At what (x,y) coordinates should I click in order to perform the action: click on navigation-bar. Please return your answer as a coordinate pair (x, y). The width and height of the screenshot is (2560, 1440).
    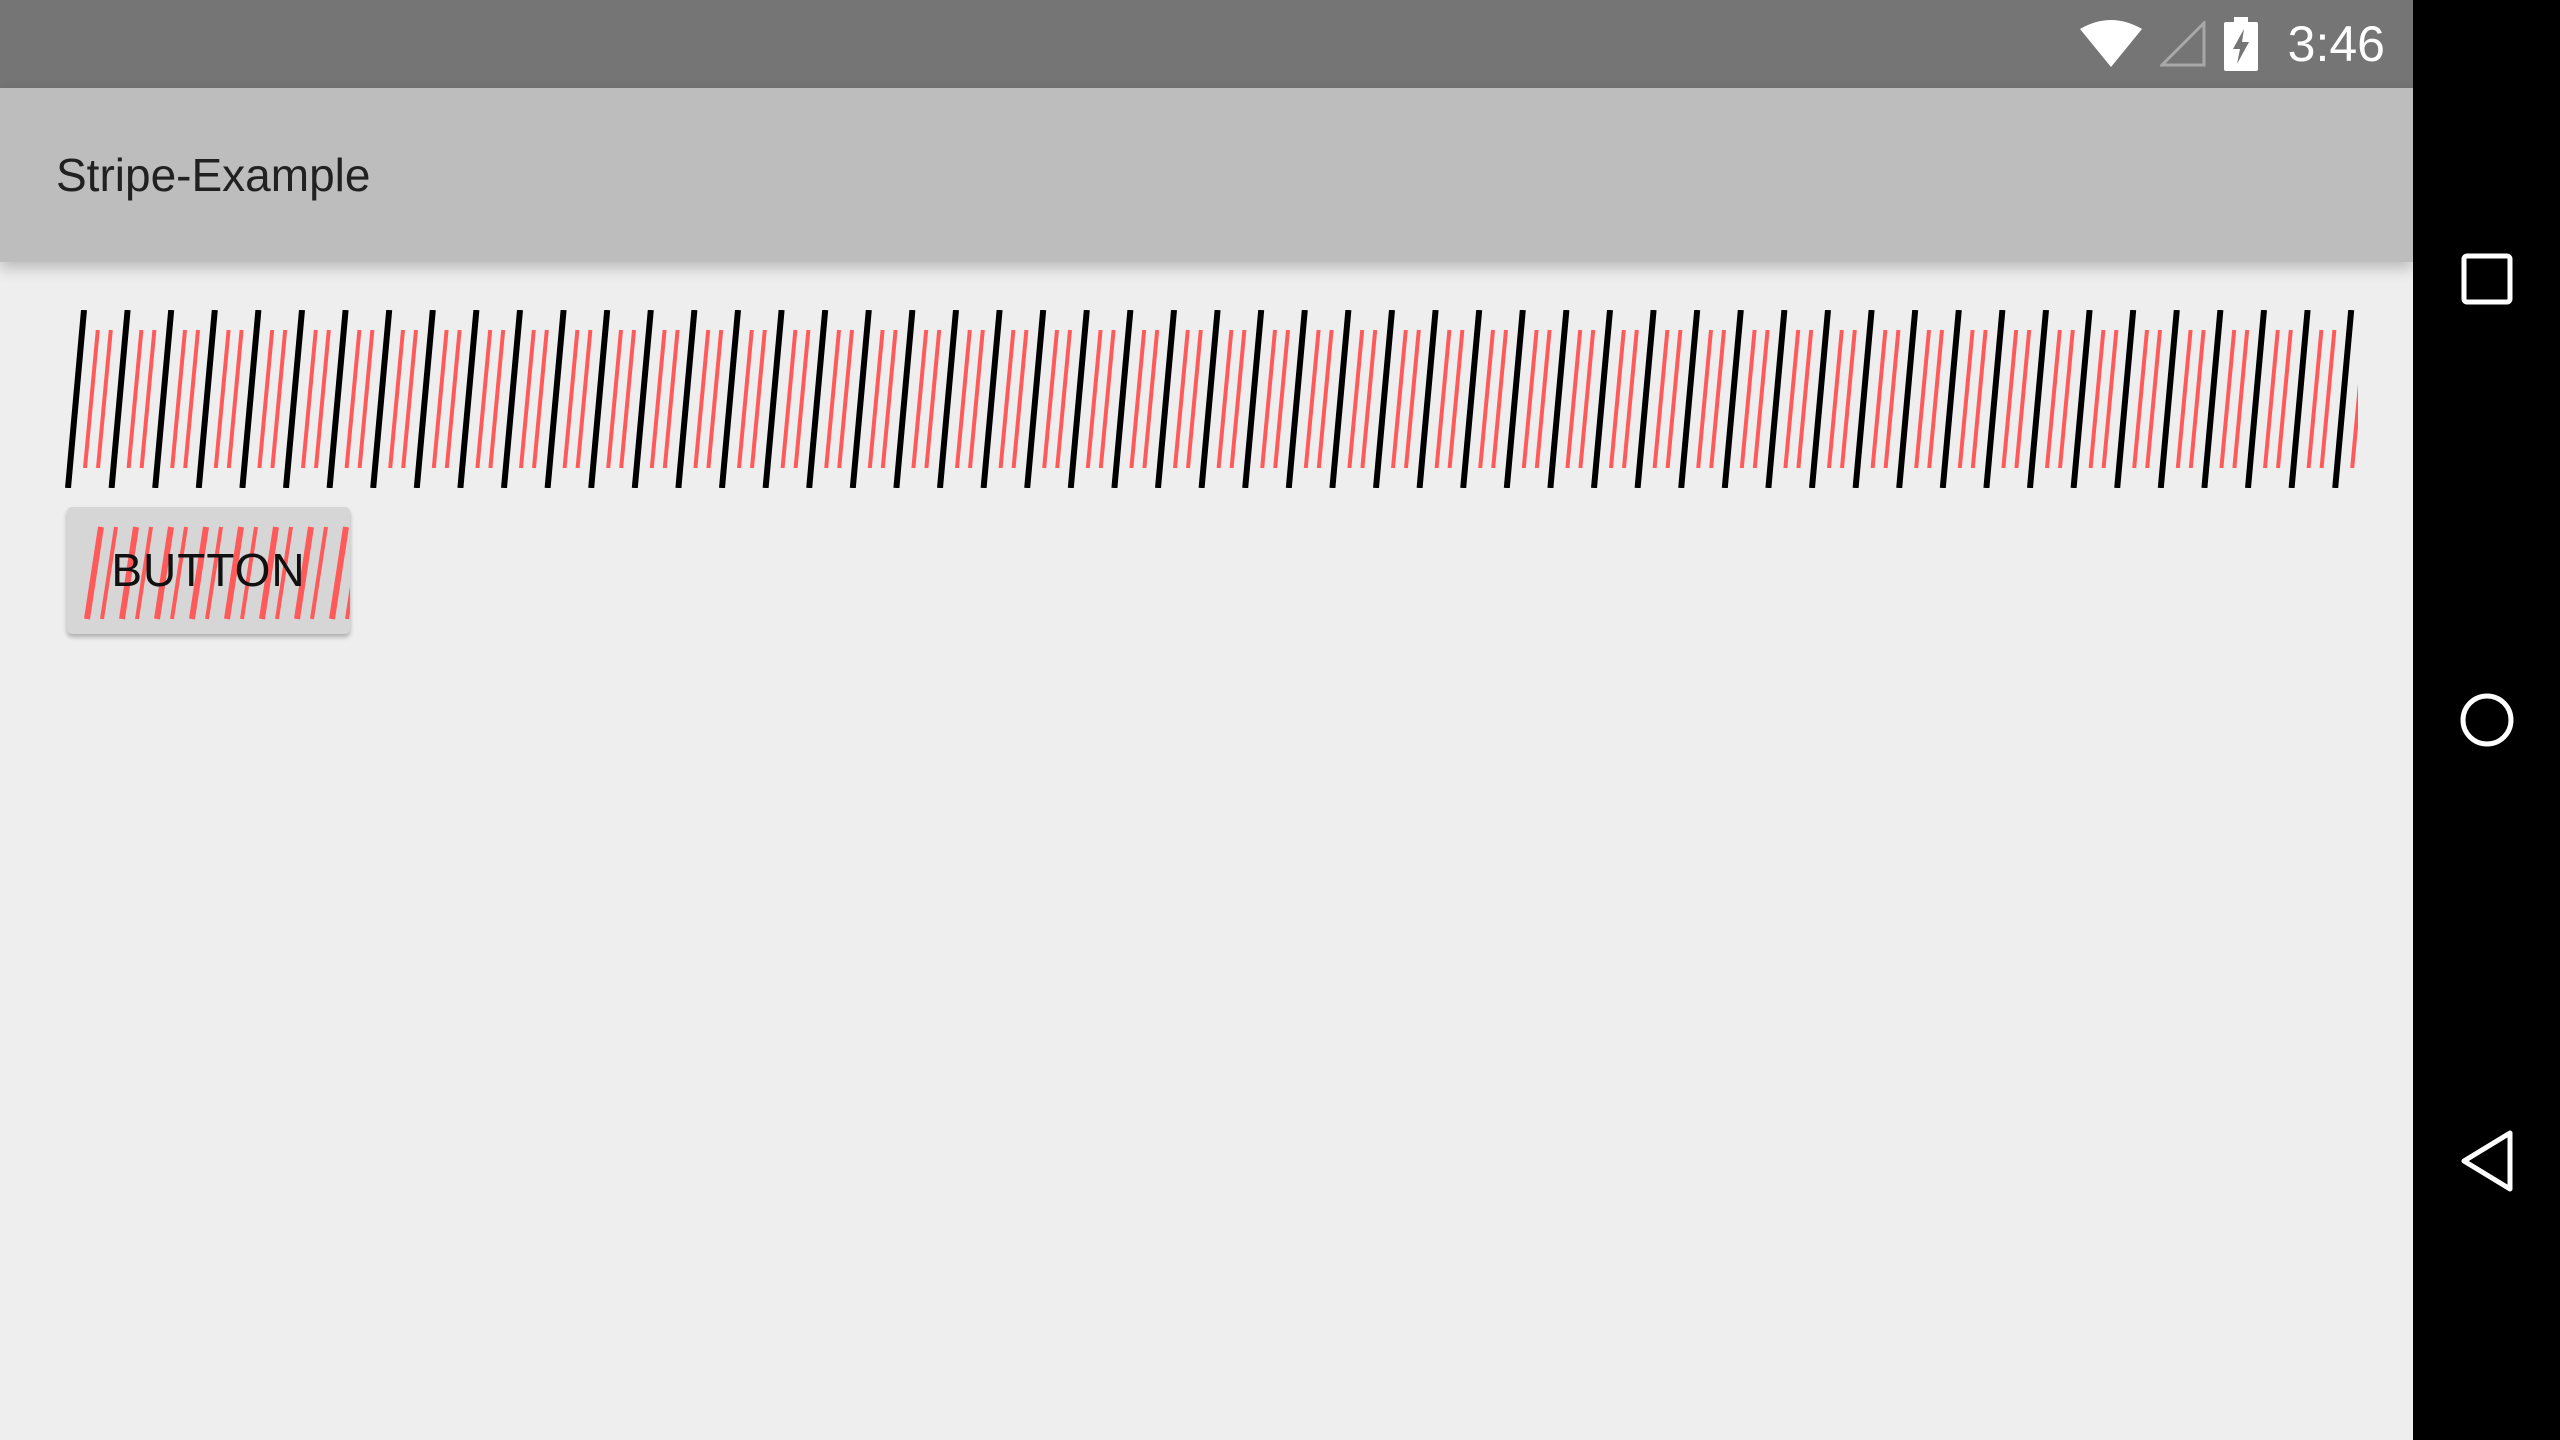
    Looking at the image, I should click on (2486, 720).